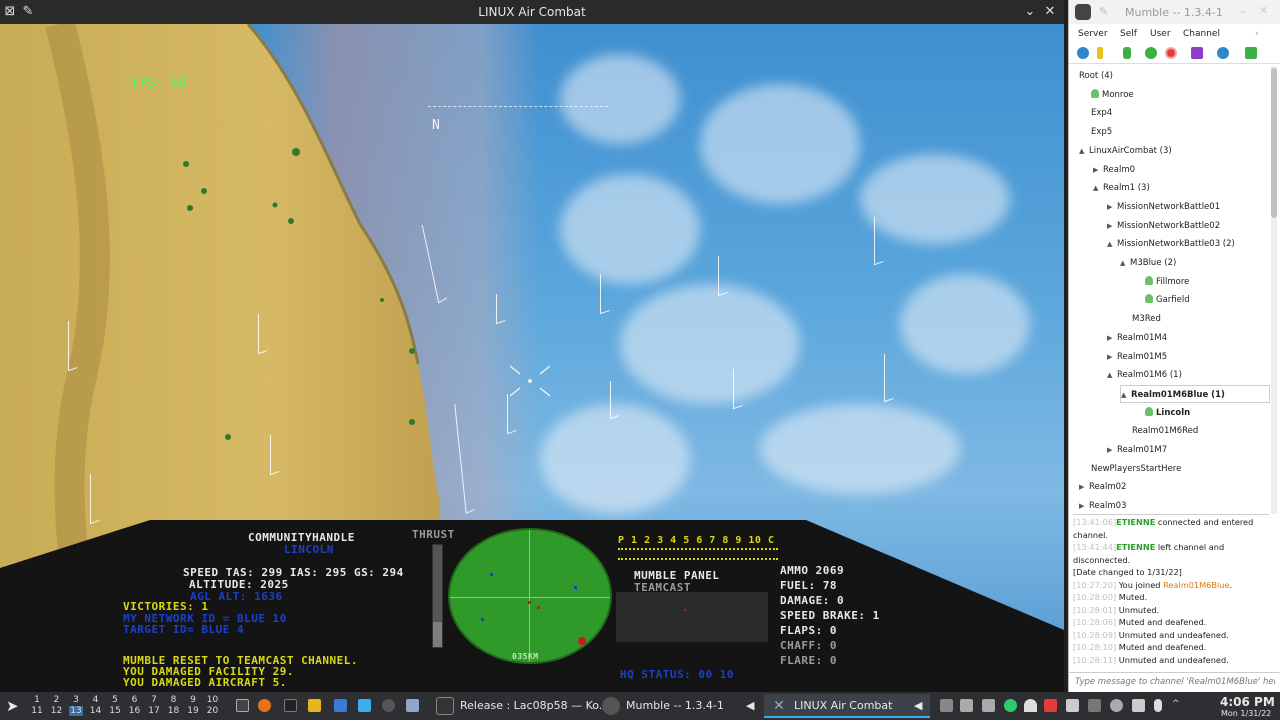 The height and width of the screenshot is (720, 1280). What do you see at coordinates (1171, 244) in the screenshot?
I see `tree-channel: ▲ MissionNetworkBattle03 (2)` at bounding box center [1171, 244].